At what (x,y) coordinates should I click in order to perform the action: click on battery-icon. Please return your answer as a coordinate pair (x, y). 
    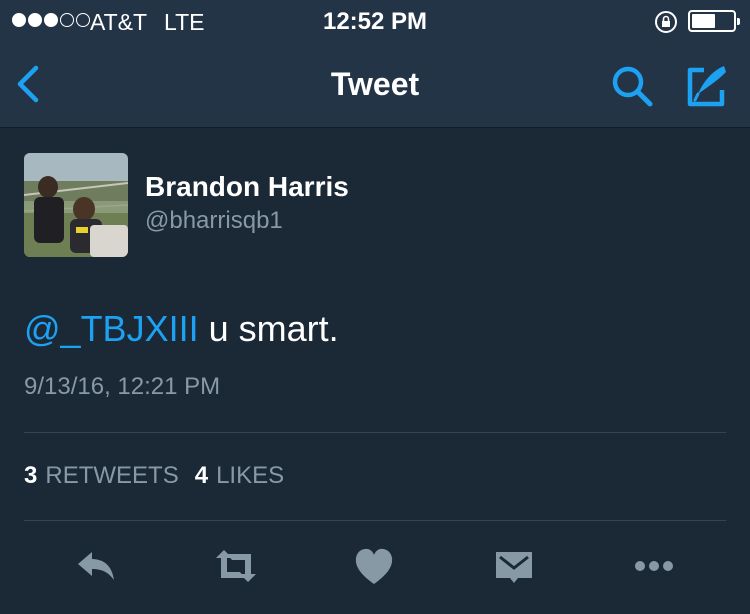
    Looking at the image, I should click on (714, 21).